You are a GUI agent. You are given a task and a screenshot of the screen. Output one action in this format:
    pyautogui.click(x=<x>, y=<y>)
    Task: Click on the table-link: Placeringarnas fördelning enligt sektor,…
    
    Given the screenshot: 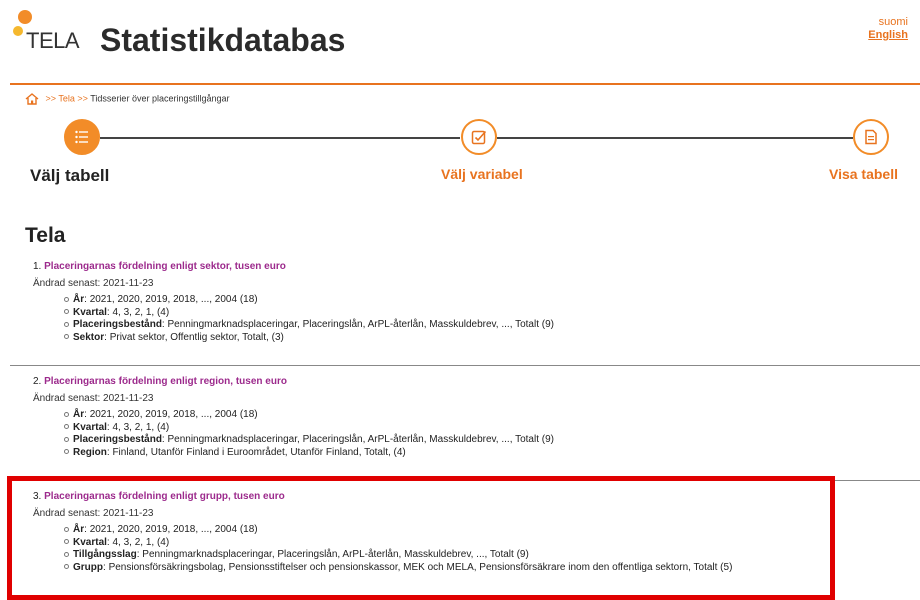 What is the action you would take?
    pyautogui.click(x=165, y=266)
    